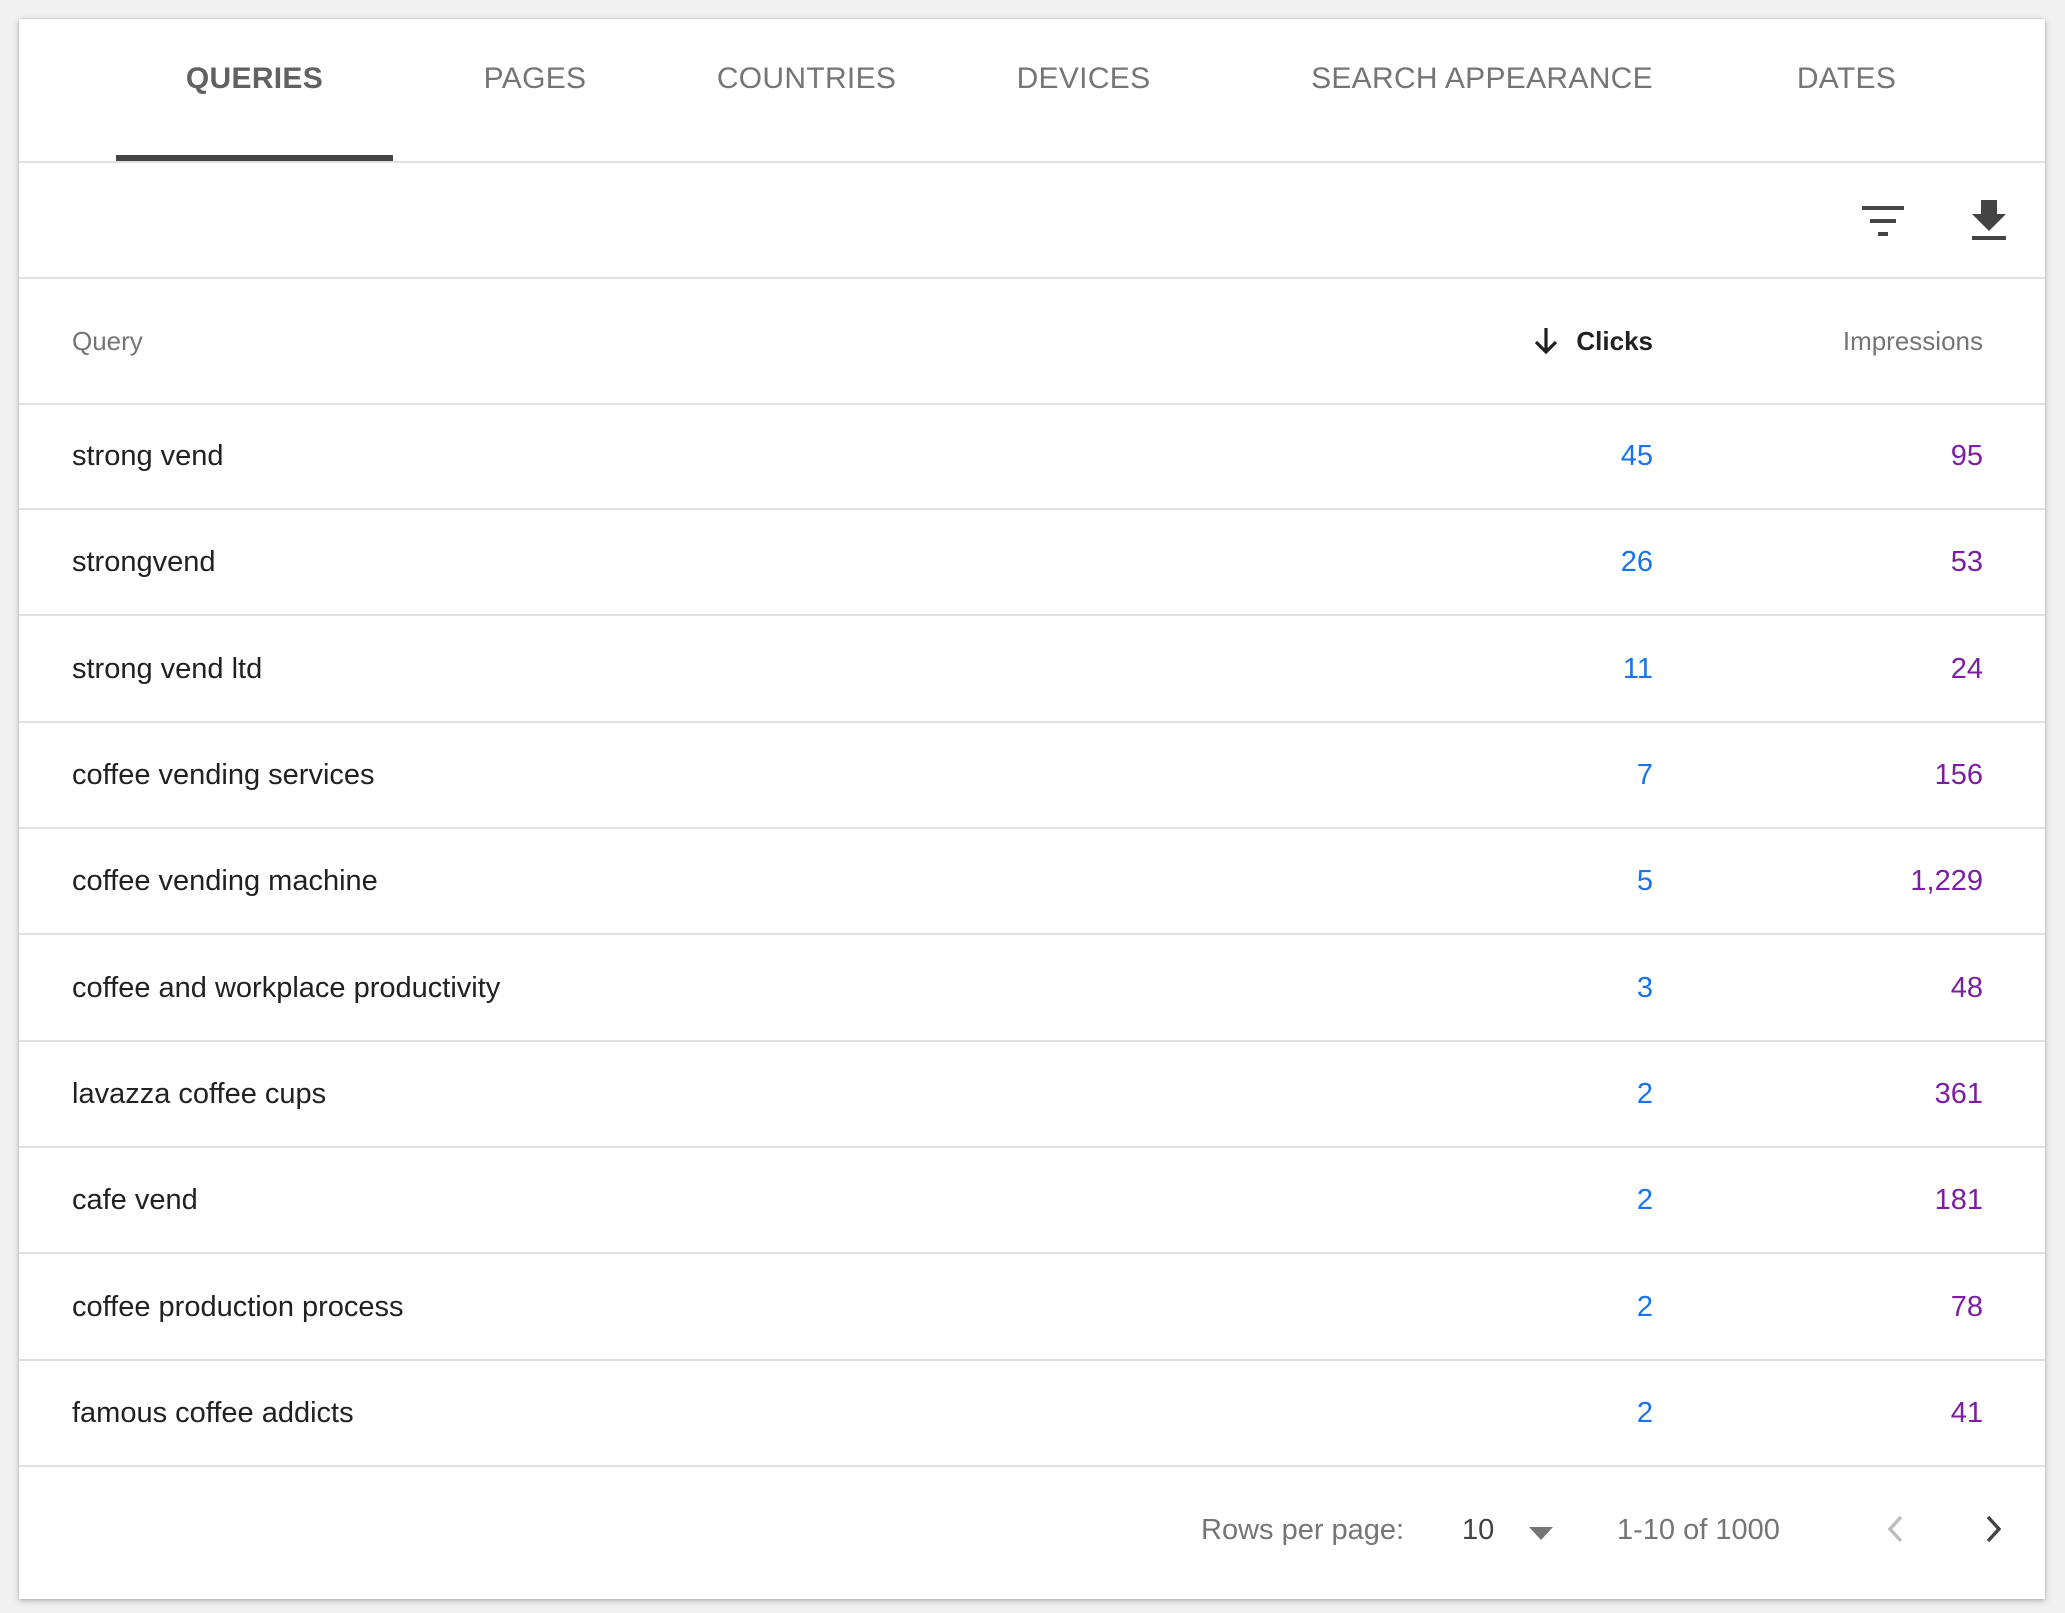 The image size is (2065, 1613). What do you see at coordinates (223, 775) in the screenshot?
I see `query-cell: coffee vending services` at bounding box center [223, 775].